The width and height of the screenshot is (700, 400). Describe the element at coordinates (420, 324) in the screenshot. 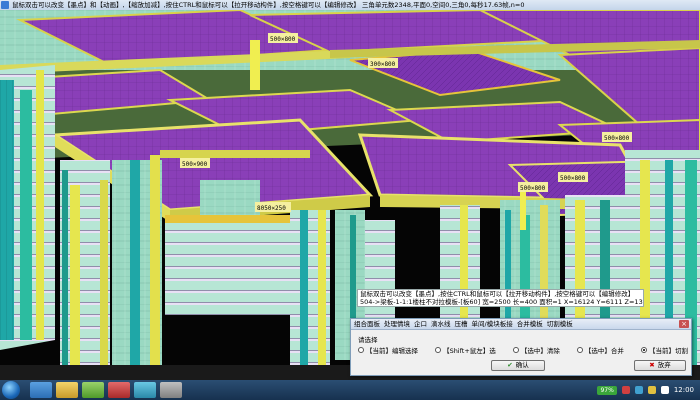

I see `tab-tongue: 企口` at that location.